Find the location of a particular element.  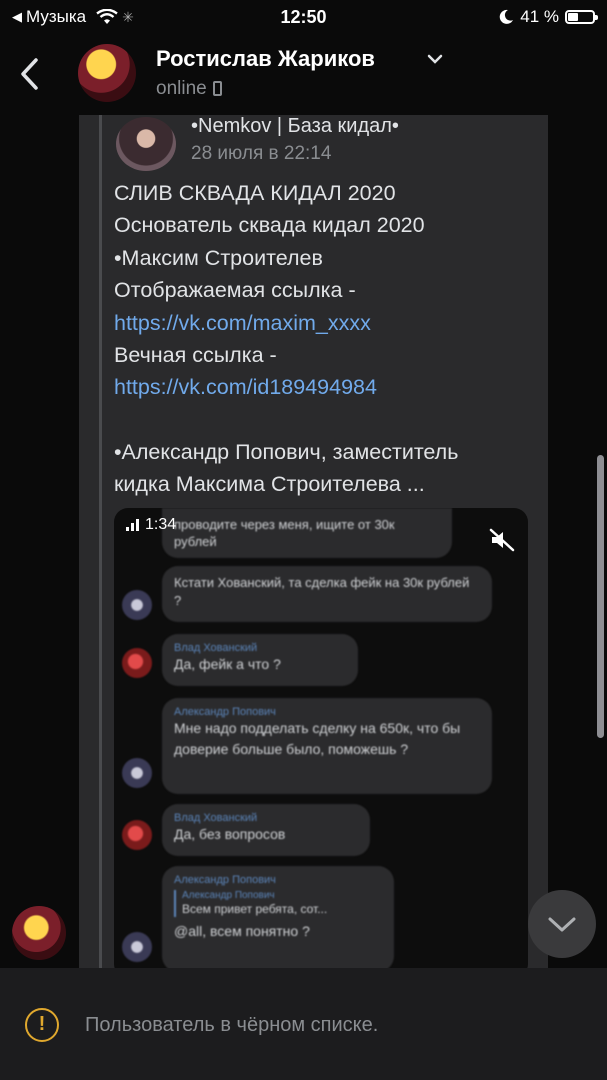

battery-icon is located at coordinates (581, 17).